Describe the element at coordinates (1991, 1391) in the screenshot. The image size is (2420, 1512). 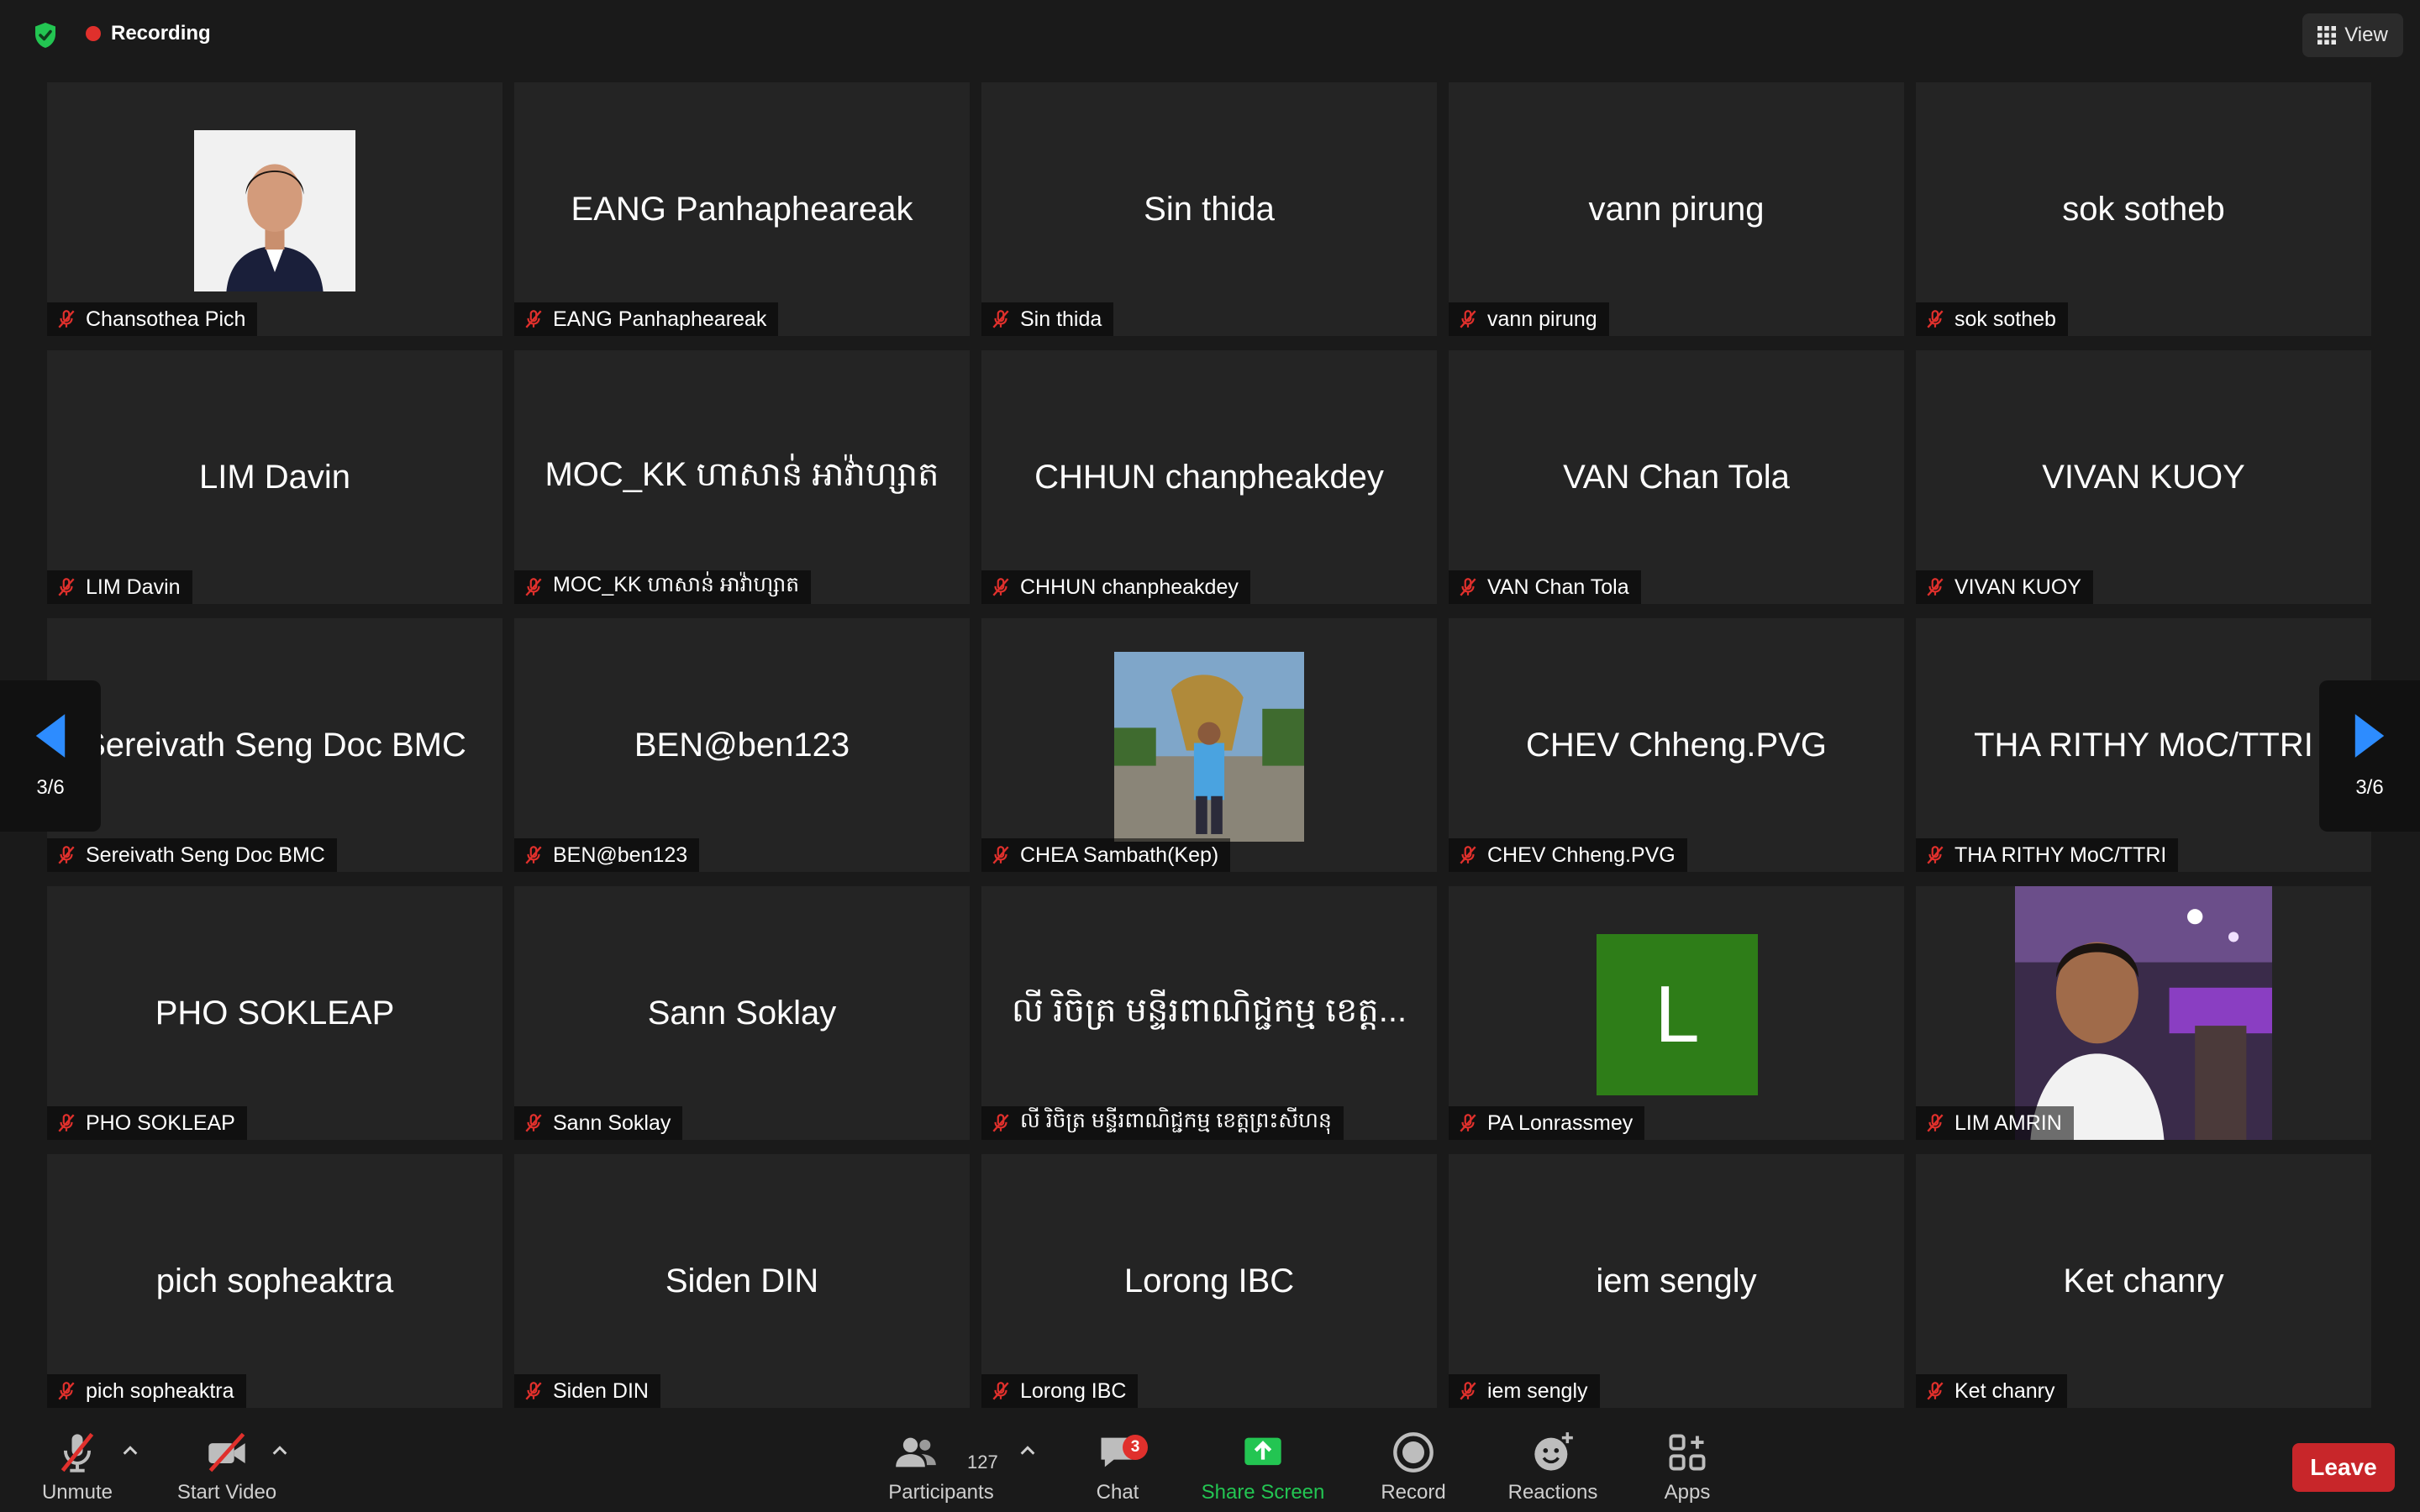
I see `participant-name-label: Ket chanry` at that location.